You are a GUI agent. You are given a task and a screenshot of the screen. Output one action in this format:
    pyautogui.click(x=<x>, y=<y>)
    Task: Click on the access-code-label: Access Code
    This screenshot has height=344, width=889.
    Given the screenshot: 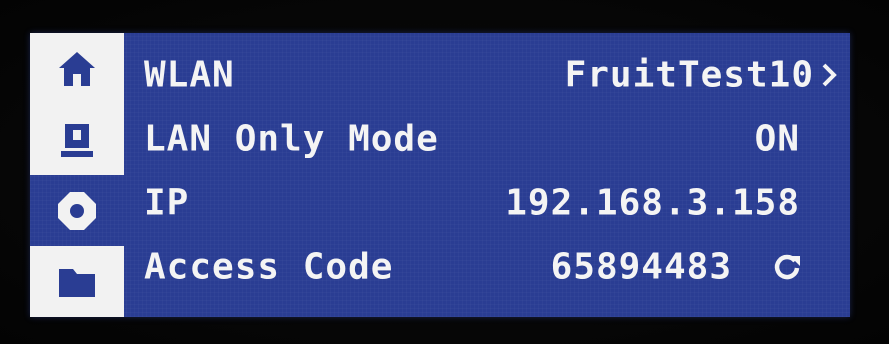 What is the action you would take?
    pyautogui.click(x=269, y=267)
    